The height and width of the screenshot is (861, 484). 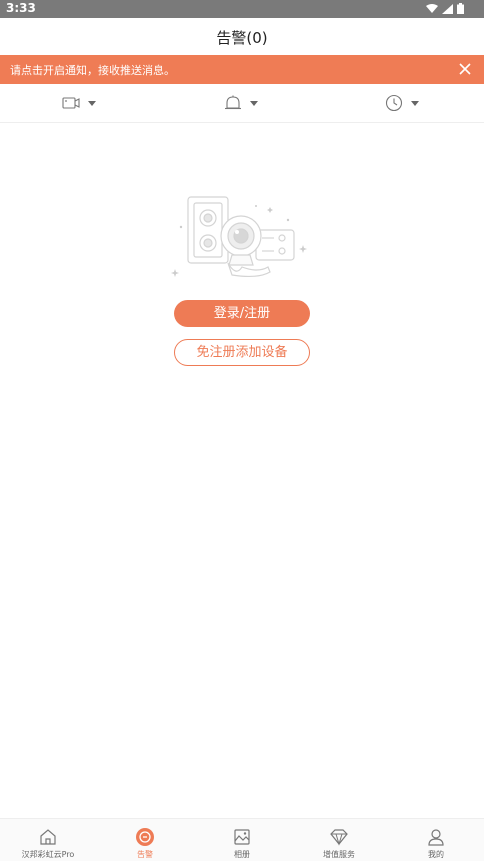 I want to click on tab-alarm: 告警, so click(x=145, y=840).